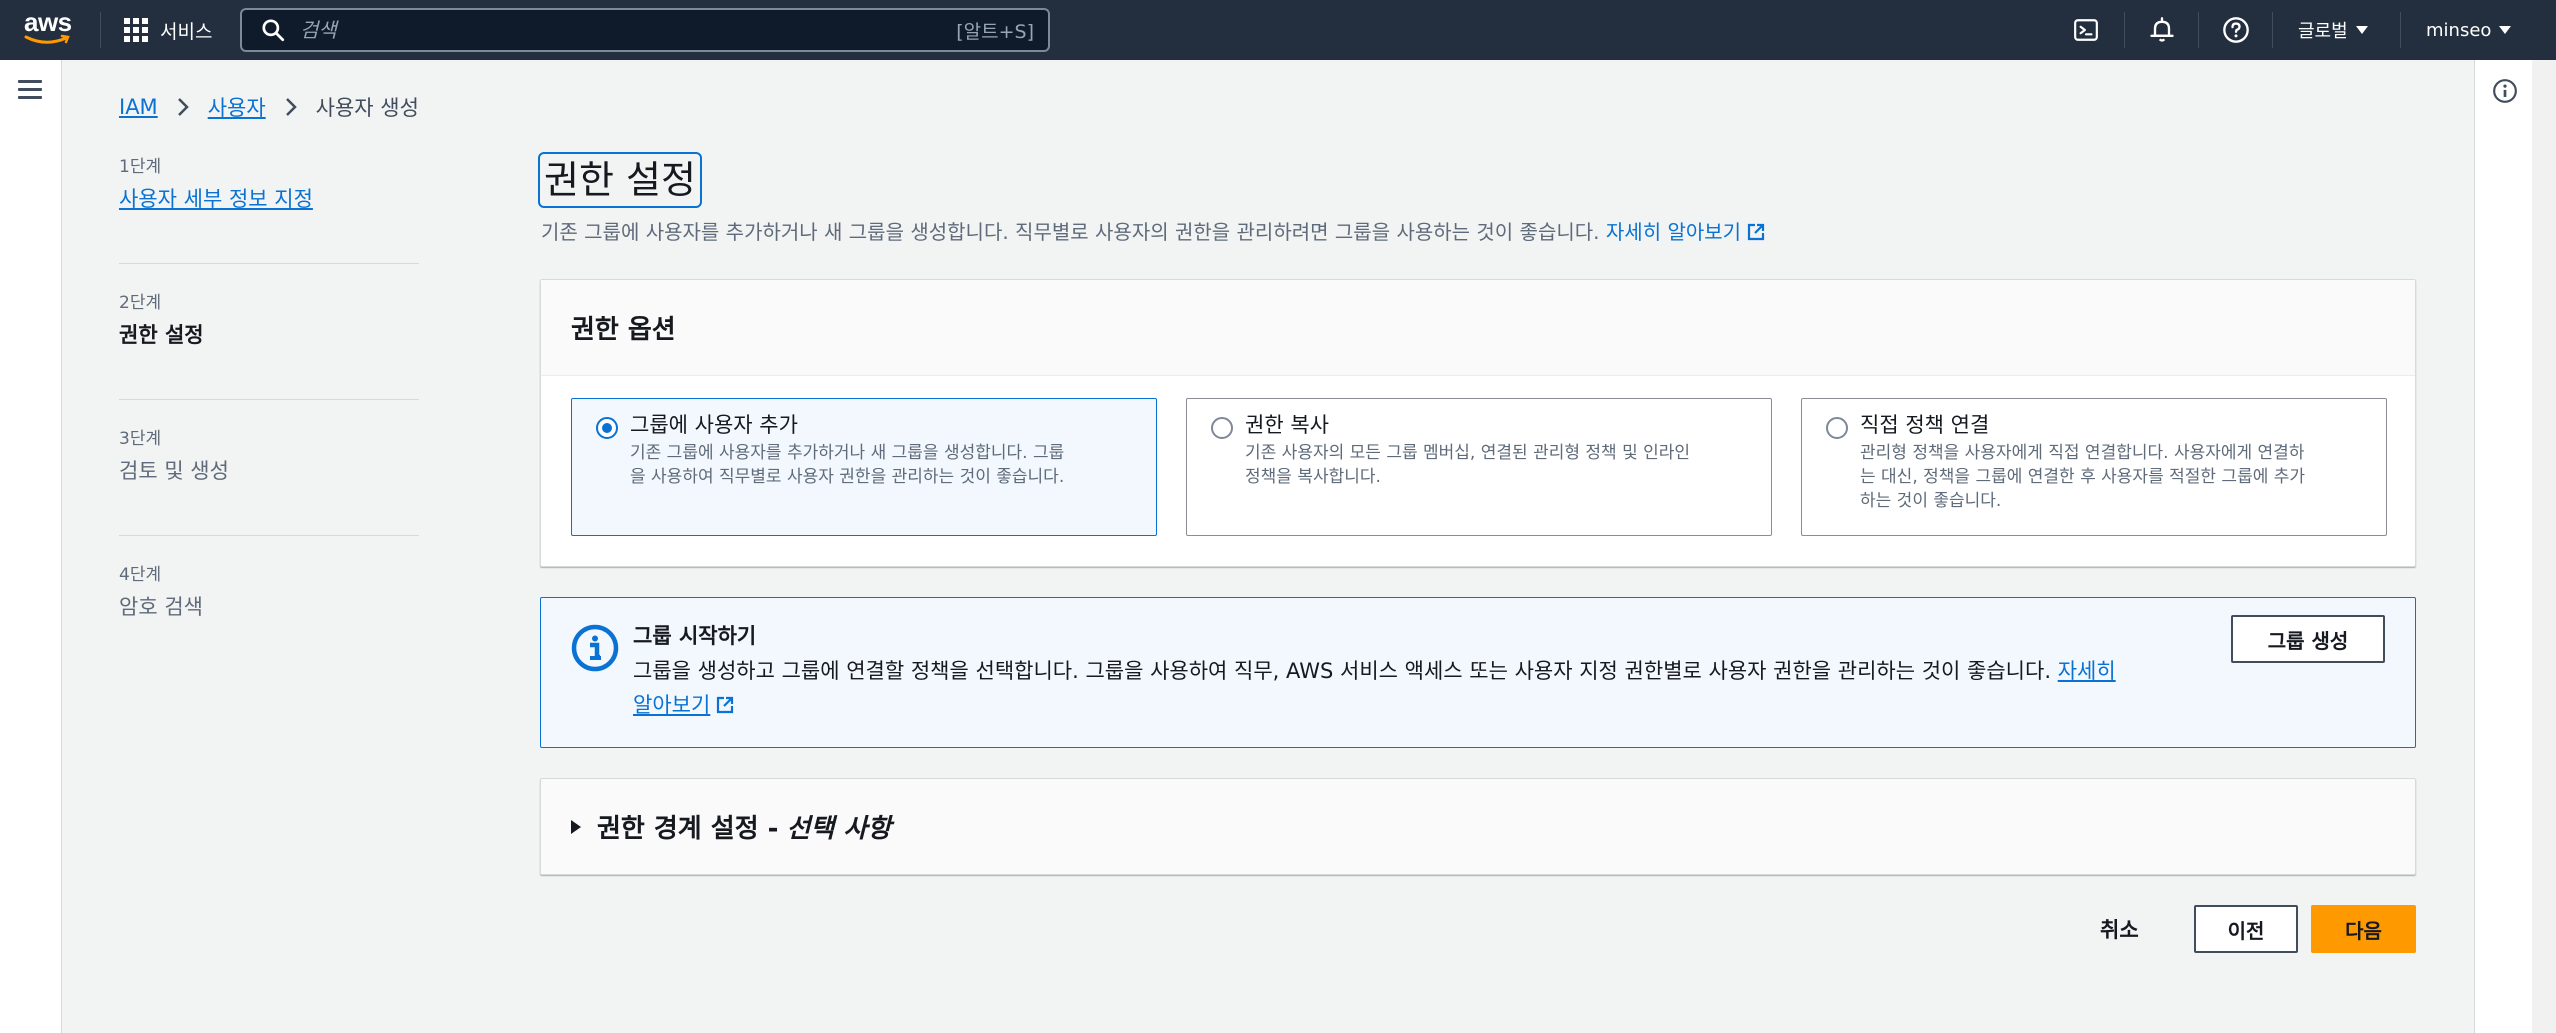 The height and width of the screenshot is (1033, 2556). I want to click on radio-button-checked, so click(607, 428).